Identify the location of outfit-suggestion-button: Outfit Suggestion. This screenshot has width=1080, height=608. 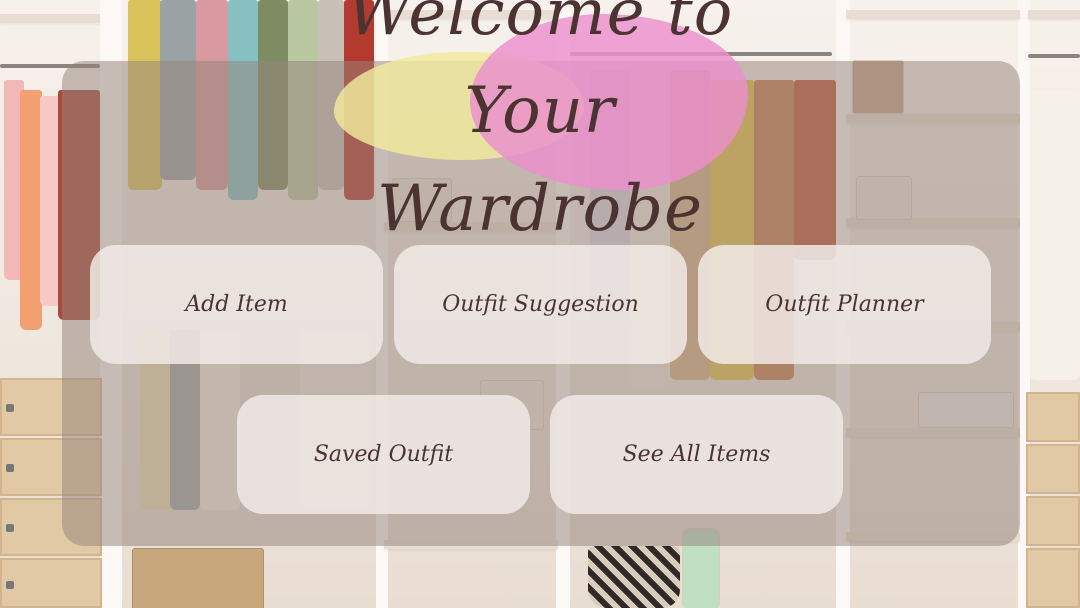
(540, 304).